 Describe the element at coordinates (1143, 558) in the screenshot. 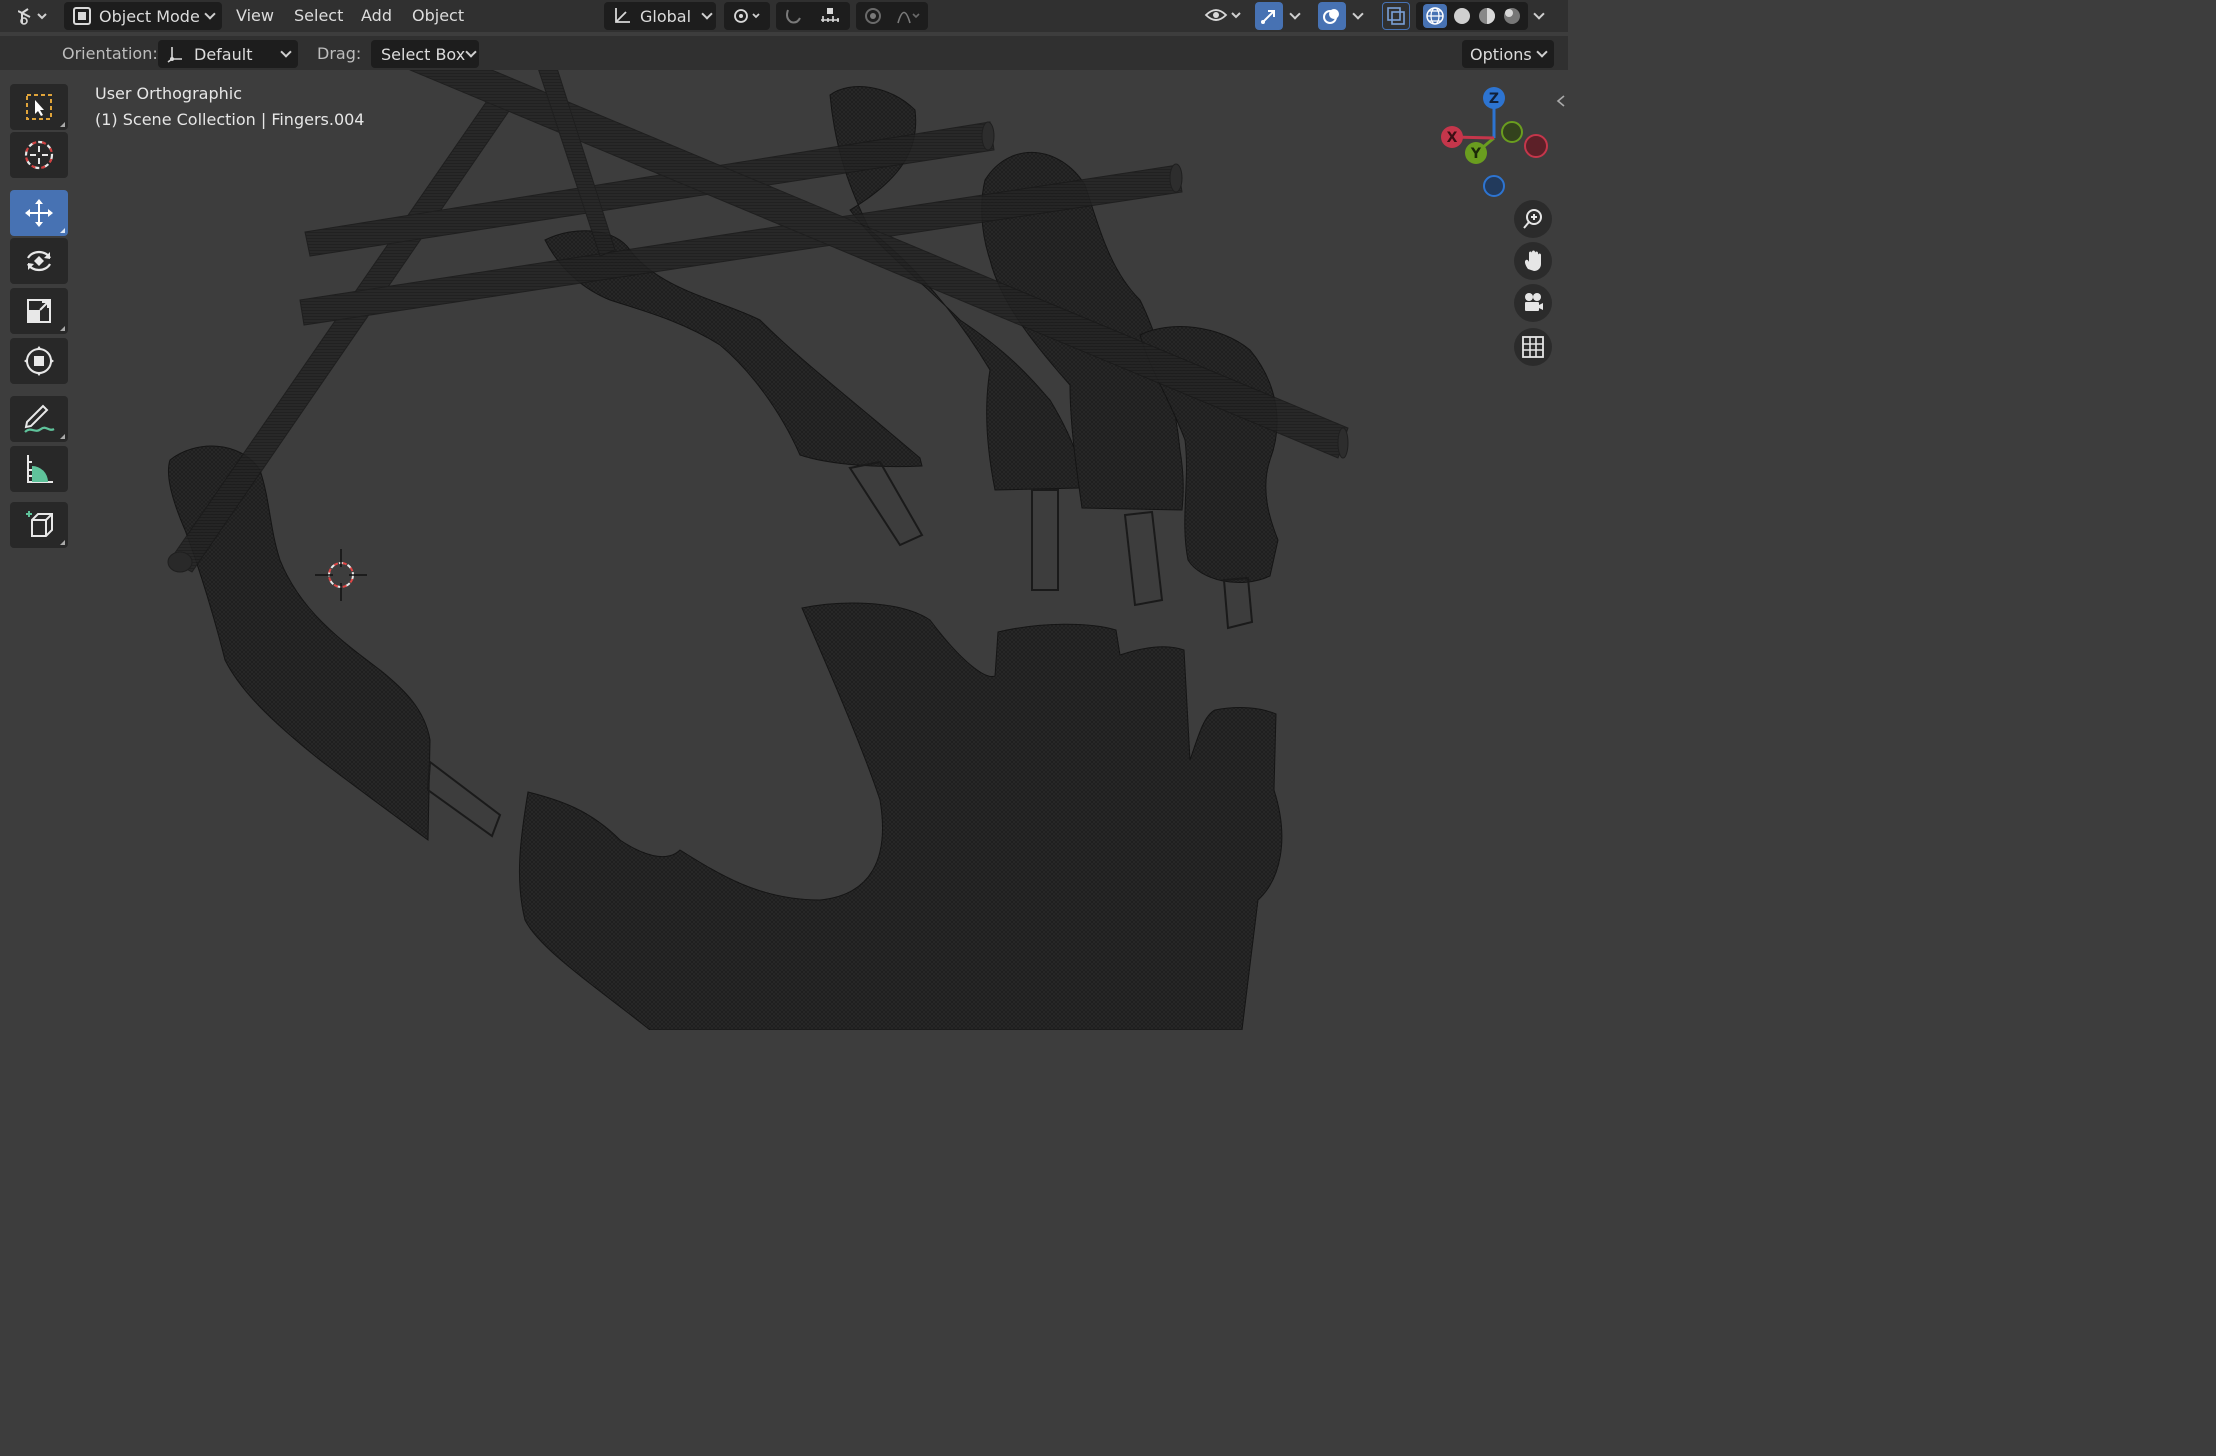

I see `finger-ring-bone` at that location.